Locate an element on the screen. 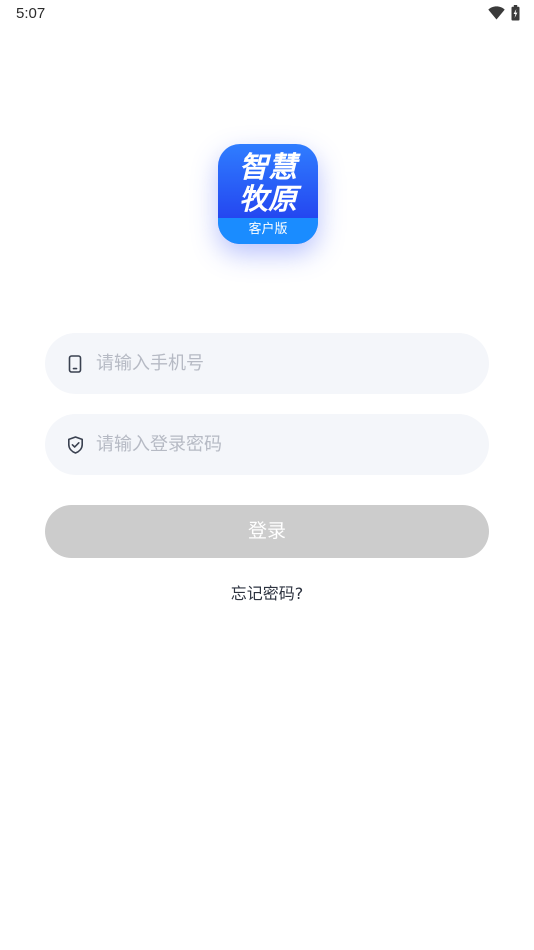 Image resolution: width=534 pixels, height=950 pixels. logo-band-label: 客户版 is located at coordinates (268, 231).